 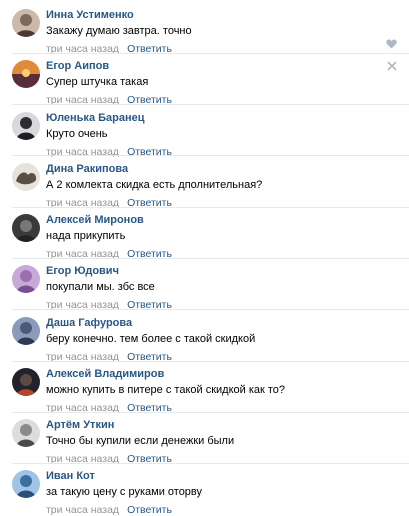 What do you see at coordinates (105, 374) in the screenshot?
I see `comment-author: Алексей Владимиров` at bounding box center [105, 374].